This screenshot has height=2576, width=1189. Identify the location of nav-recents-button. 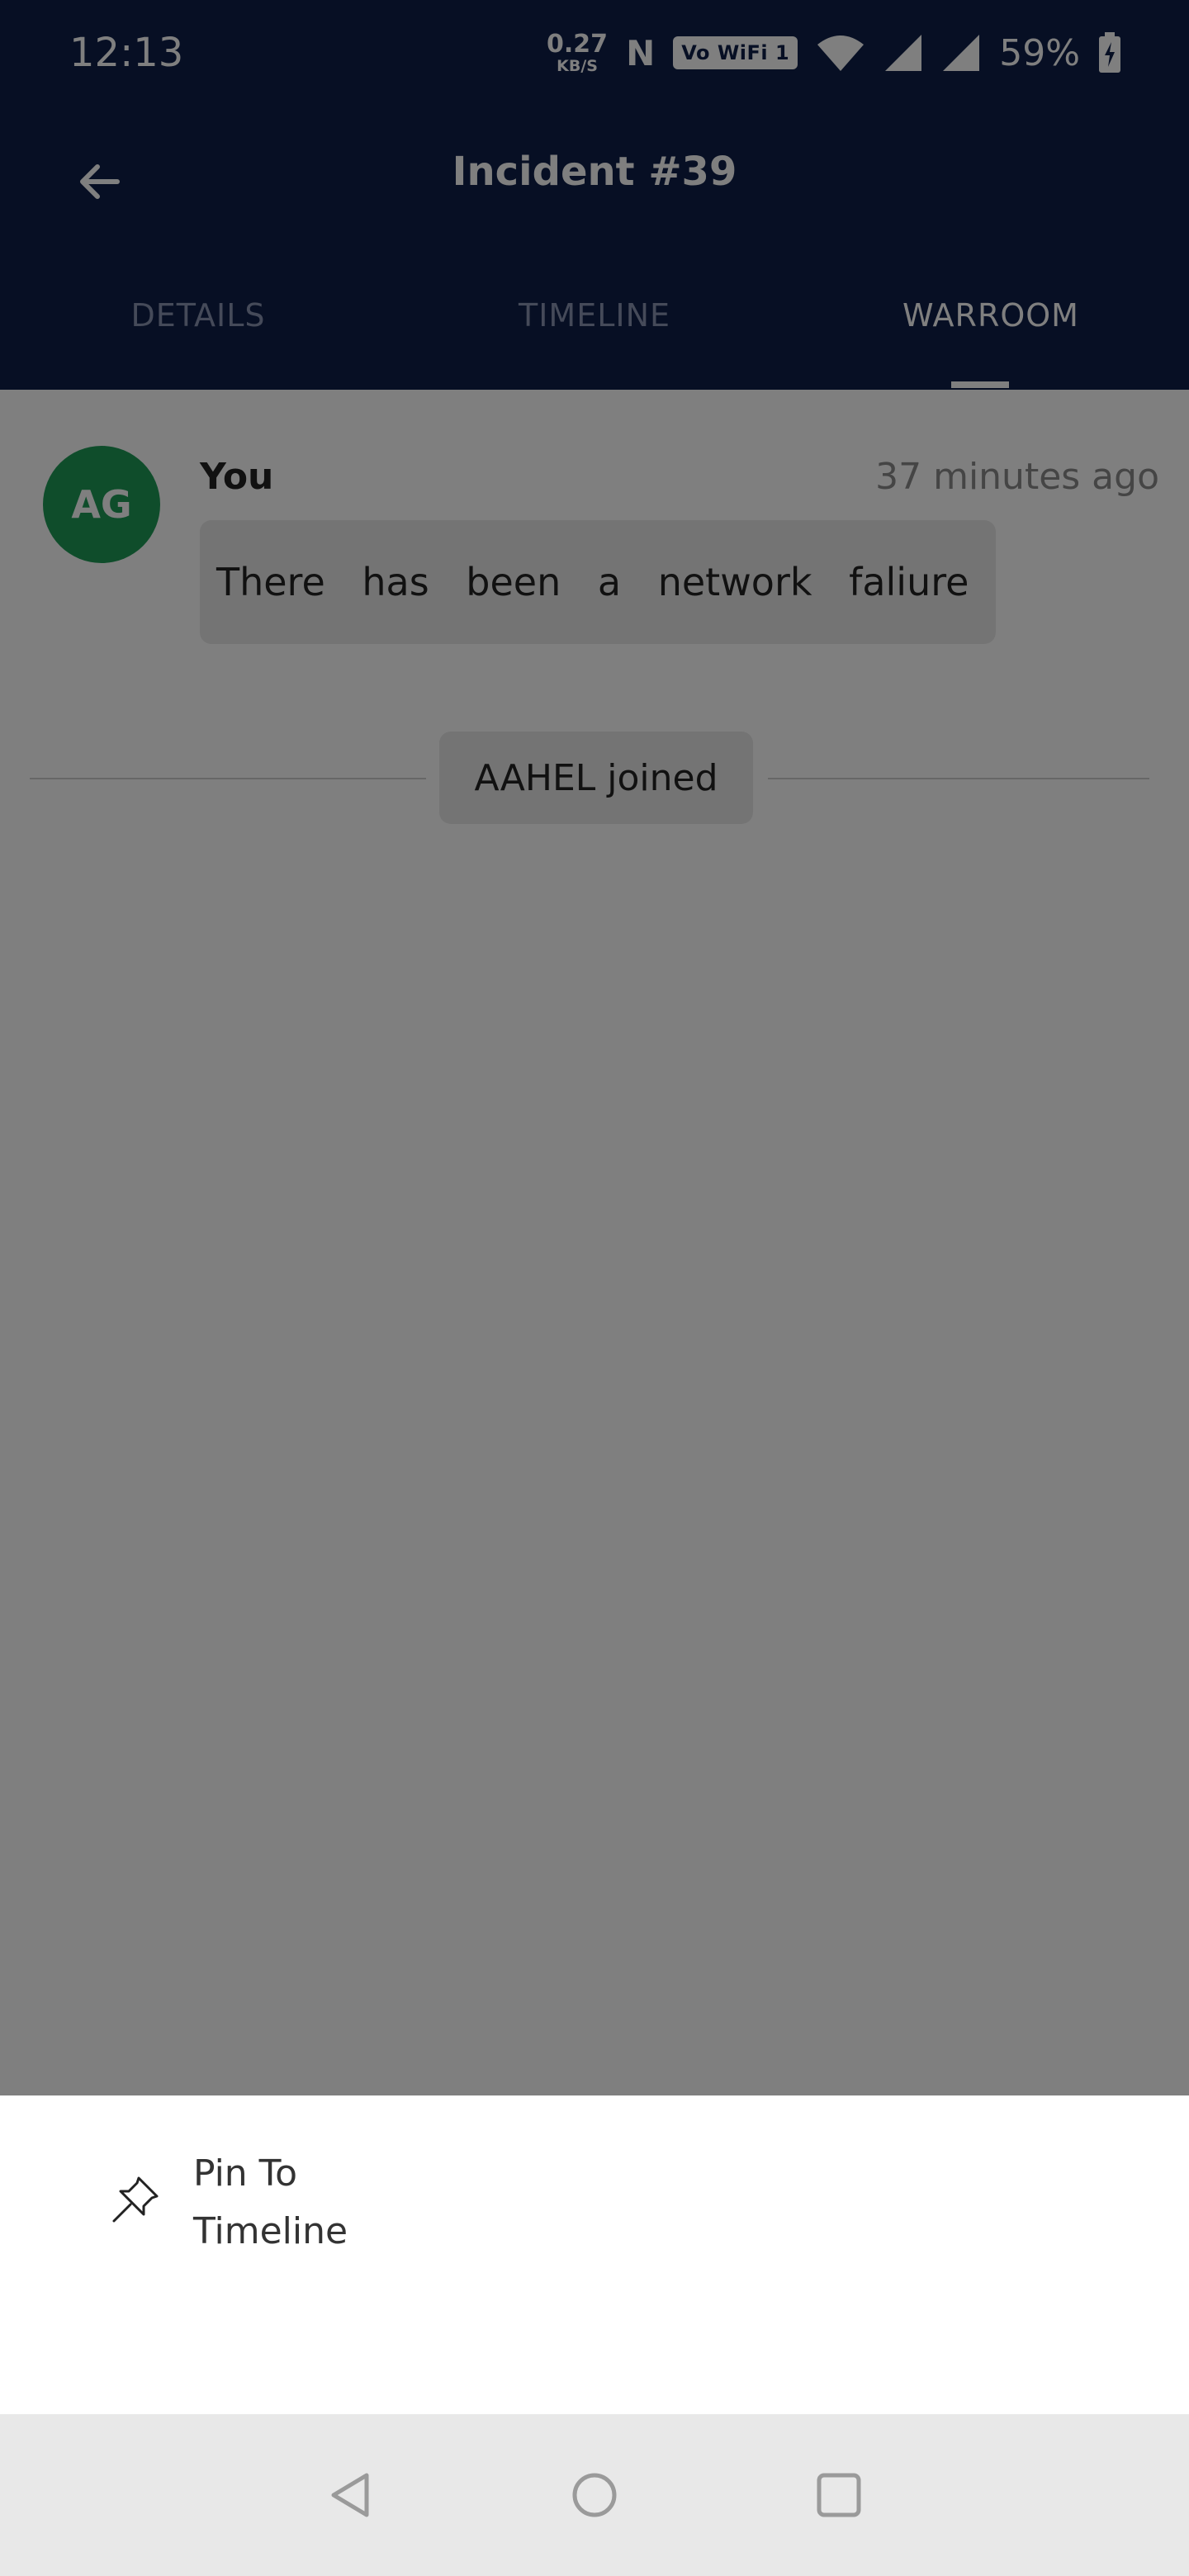
(839, 2495).